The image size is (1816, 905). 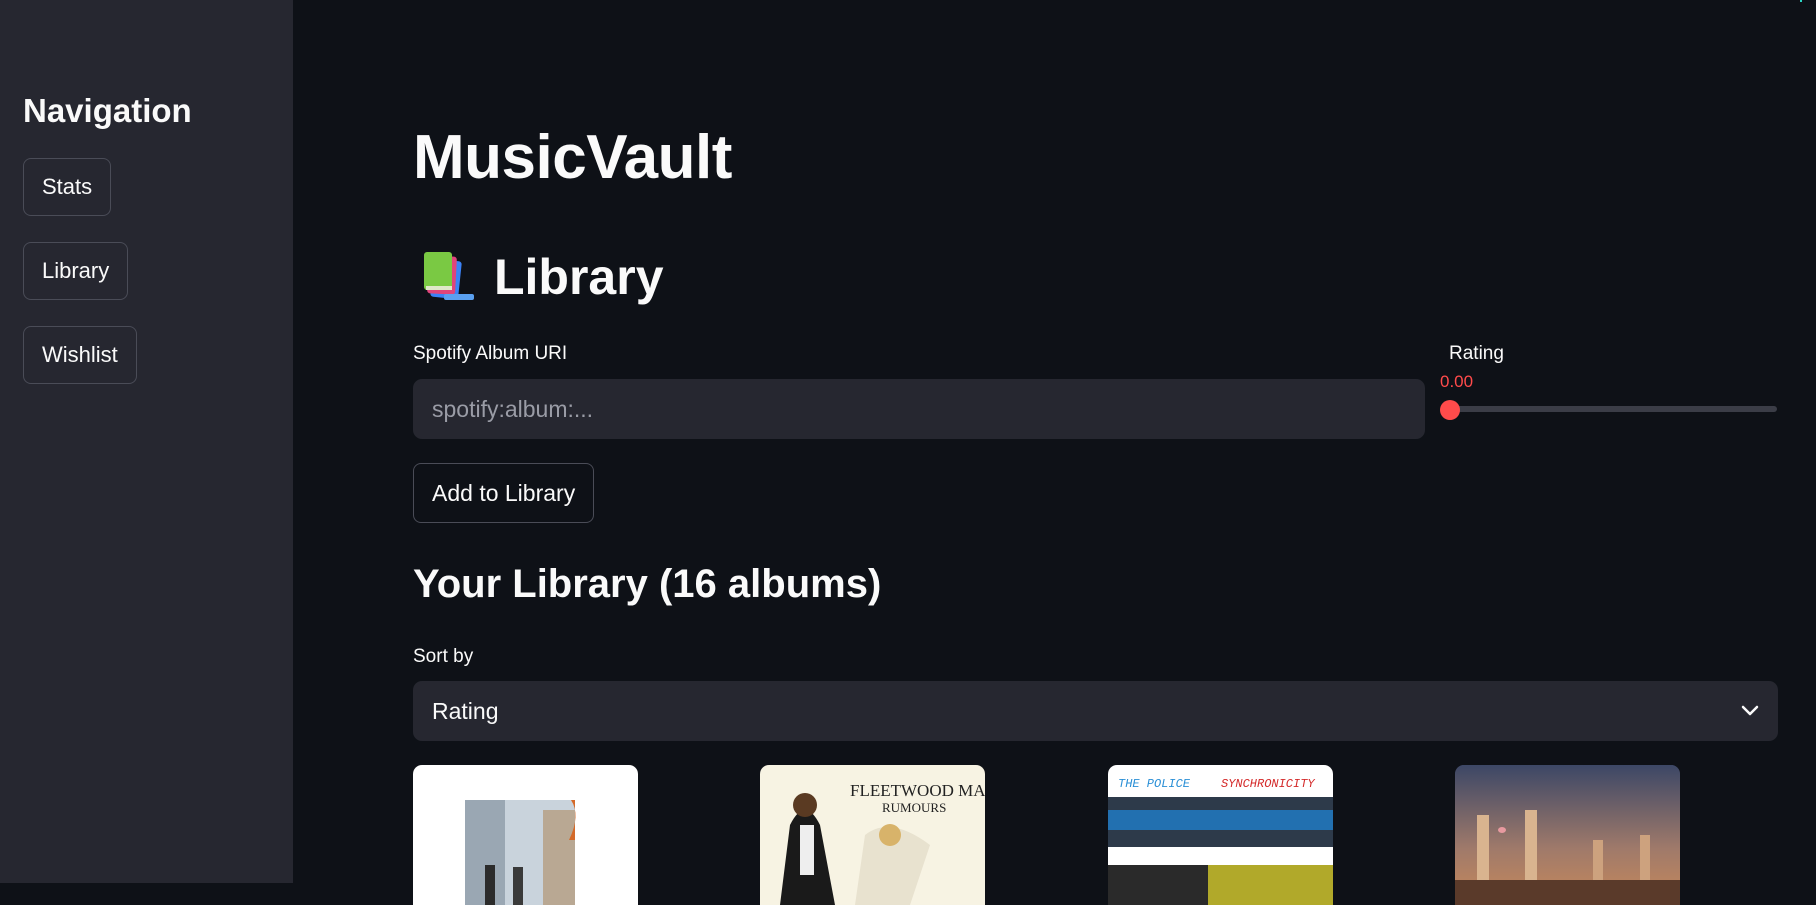 I want to click on rating-slider-thumb, so click(x=1450, y=410).